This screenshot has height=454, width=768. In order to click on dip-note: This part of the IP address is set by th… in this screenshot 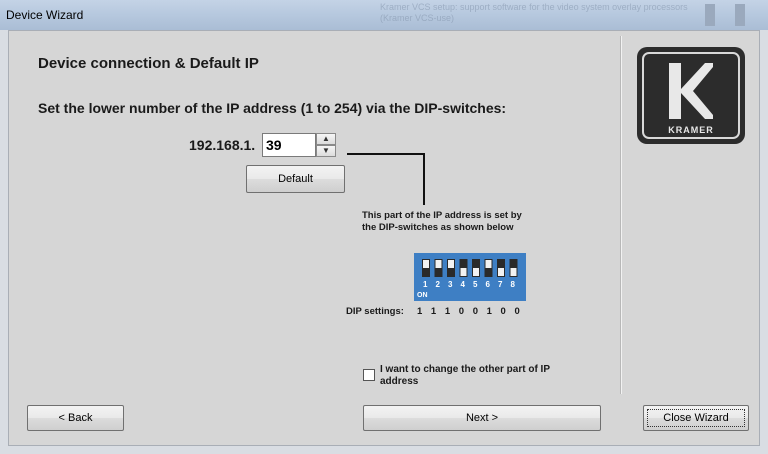, I will do `click(462, 222)`.